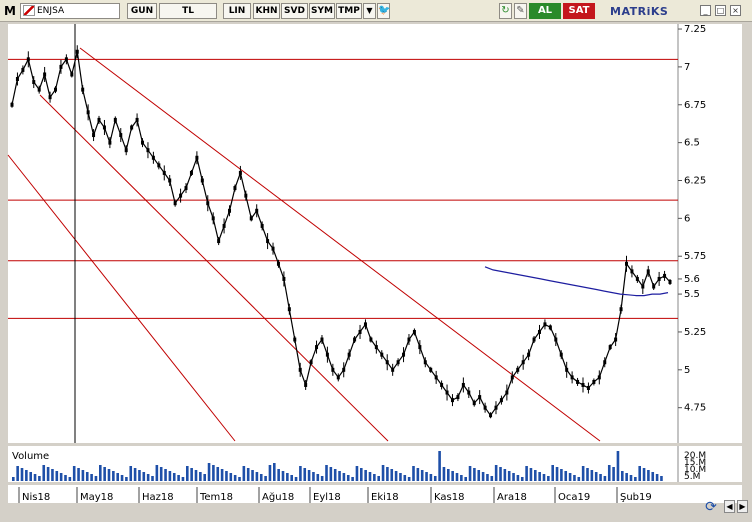 This screenshot has height=522, width=752. Describe the element at coordinates (692, 143) in the screenshot. I see `price-tick-label: 6.5` at that location.